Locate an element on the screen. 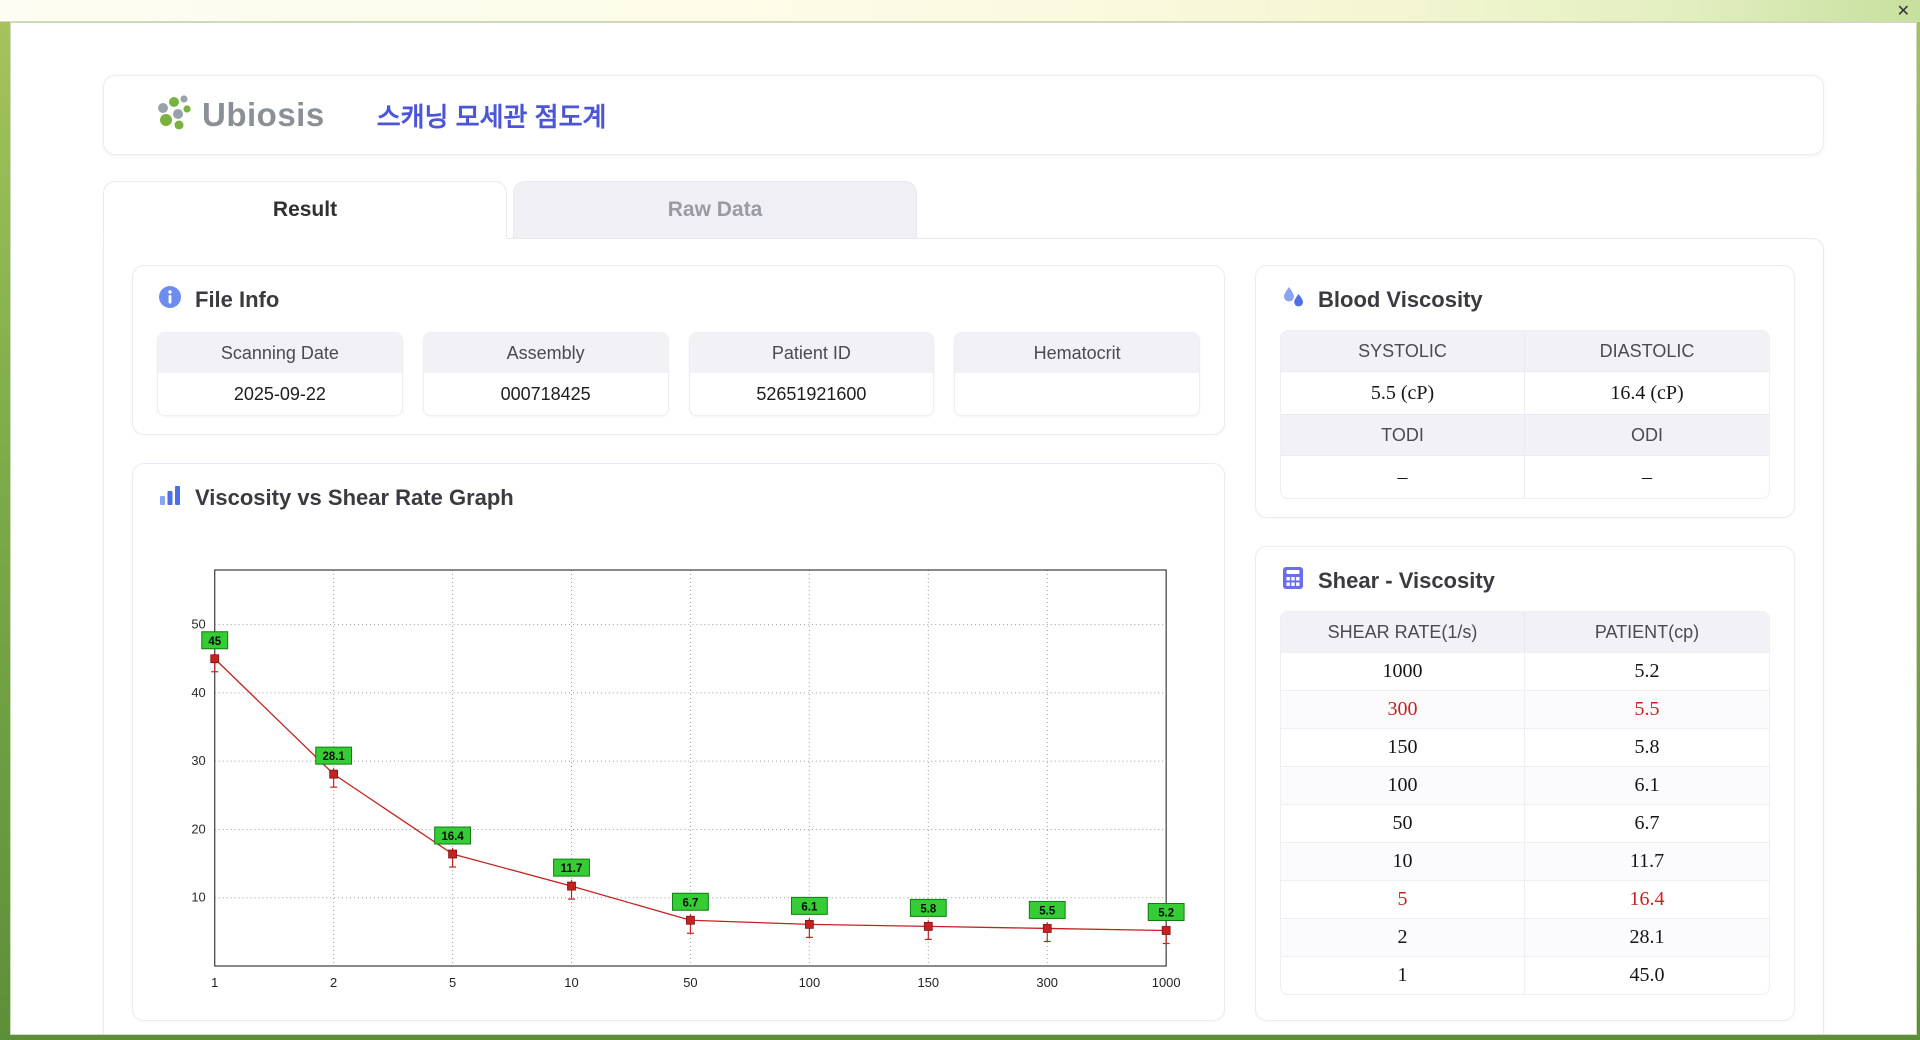 Image resolution: width=1920 pixels, height=1040 pixels. cell-value: 28.1 is located at coordinates (1647, 937).